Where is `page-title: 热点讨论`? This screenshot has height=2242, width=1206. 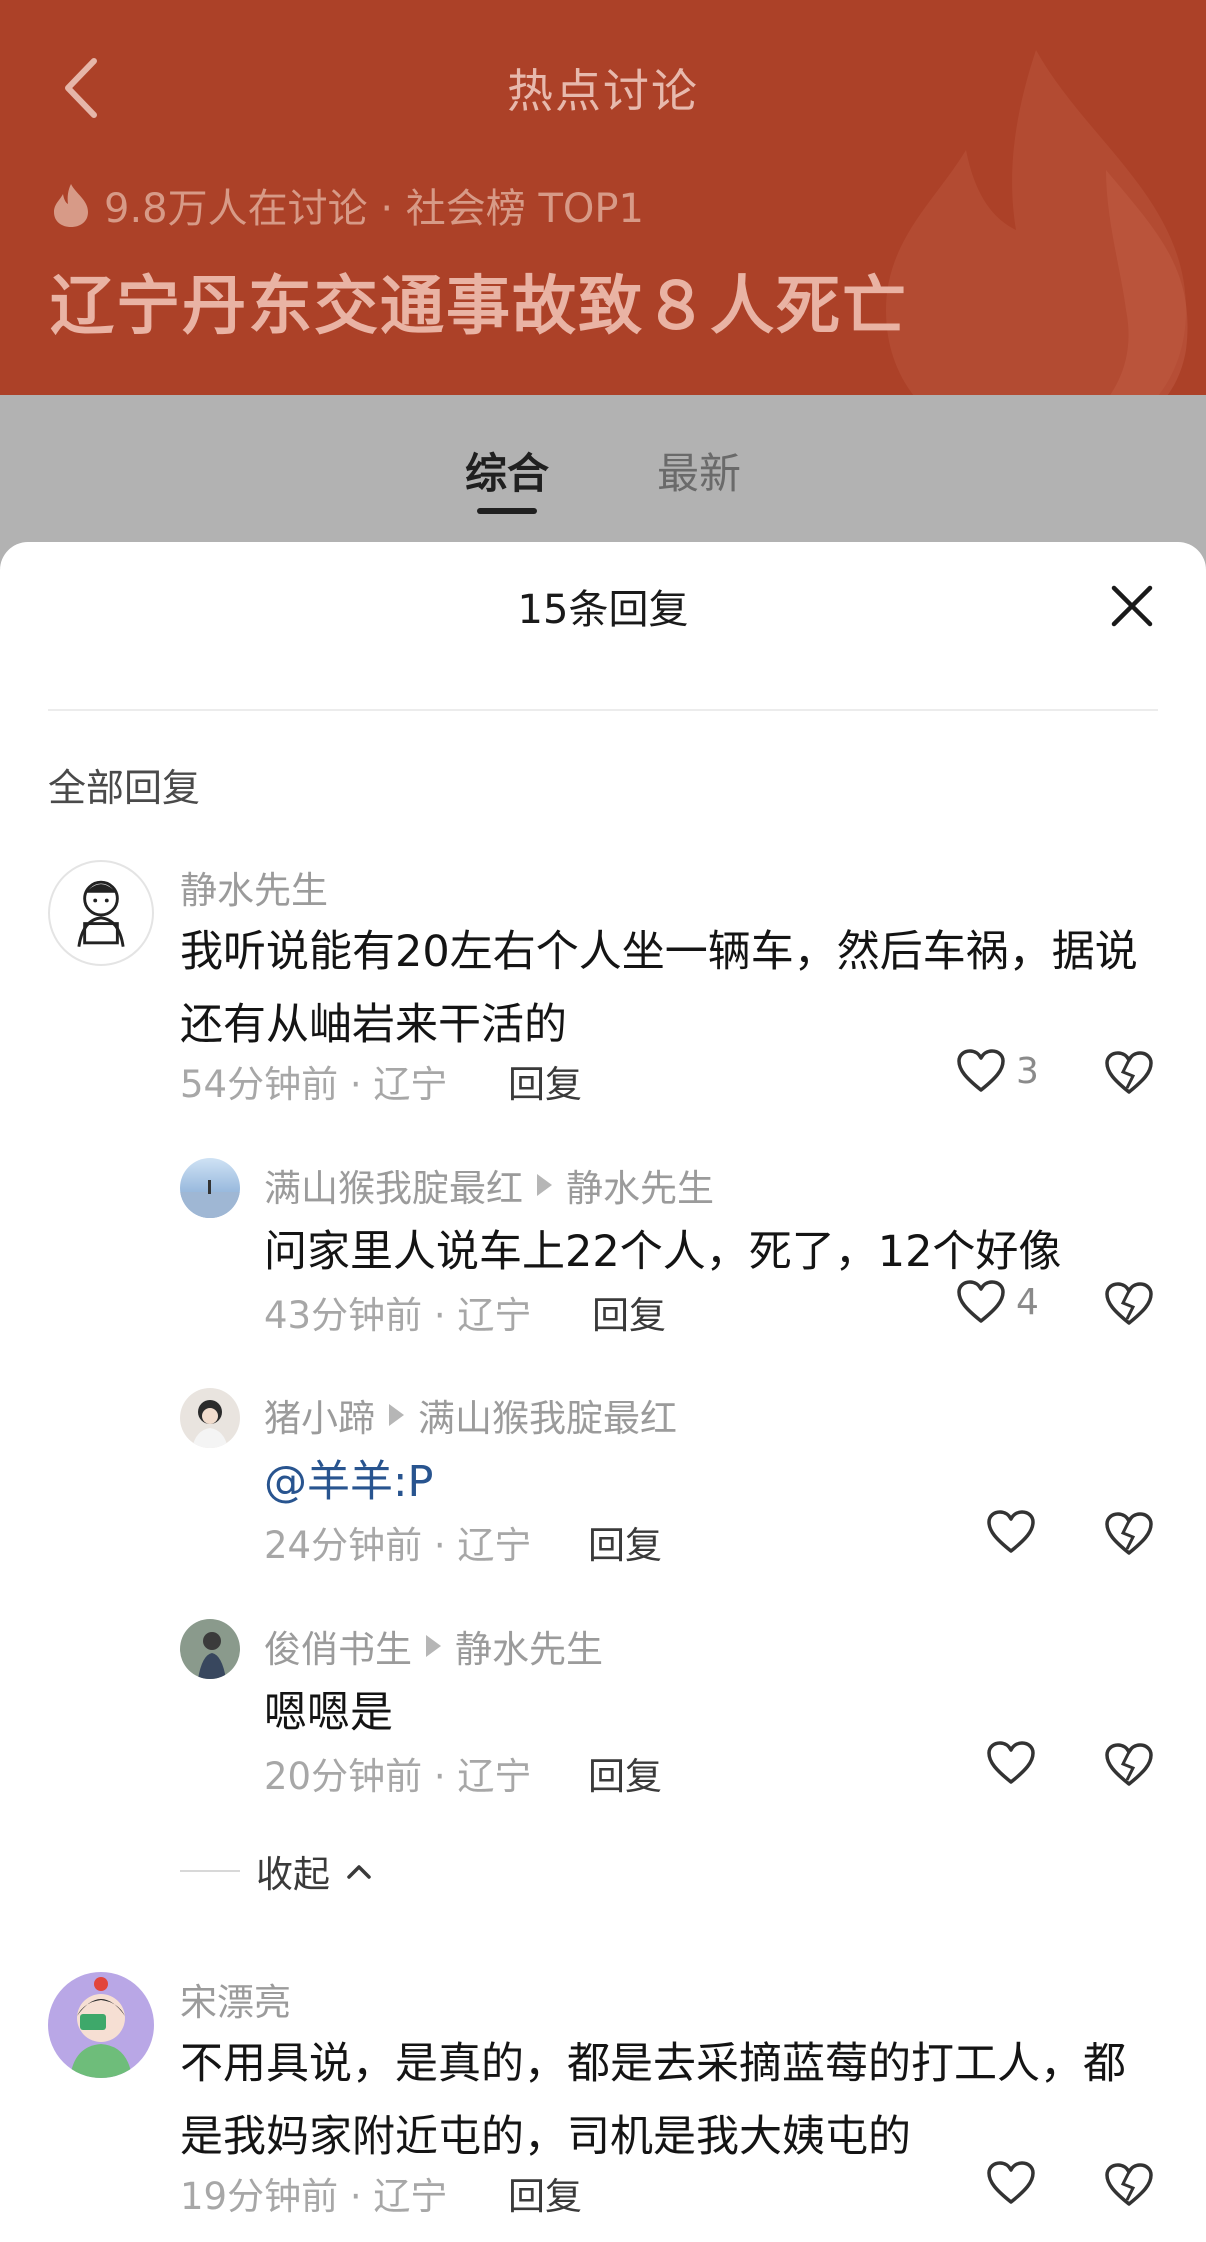
page-title: 热点讨论 is located at coordinates (603, 91).